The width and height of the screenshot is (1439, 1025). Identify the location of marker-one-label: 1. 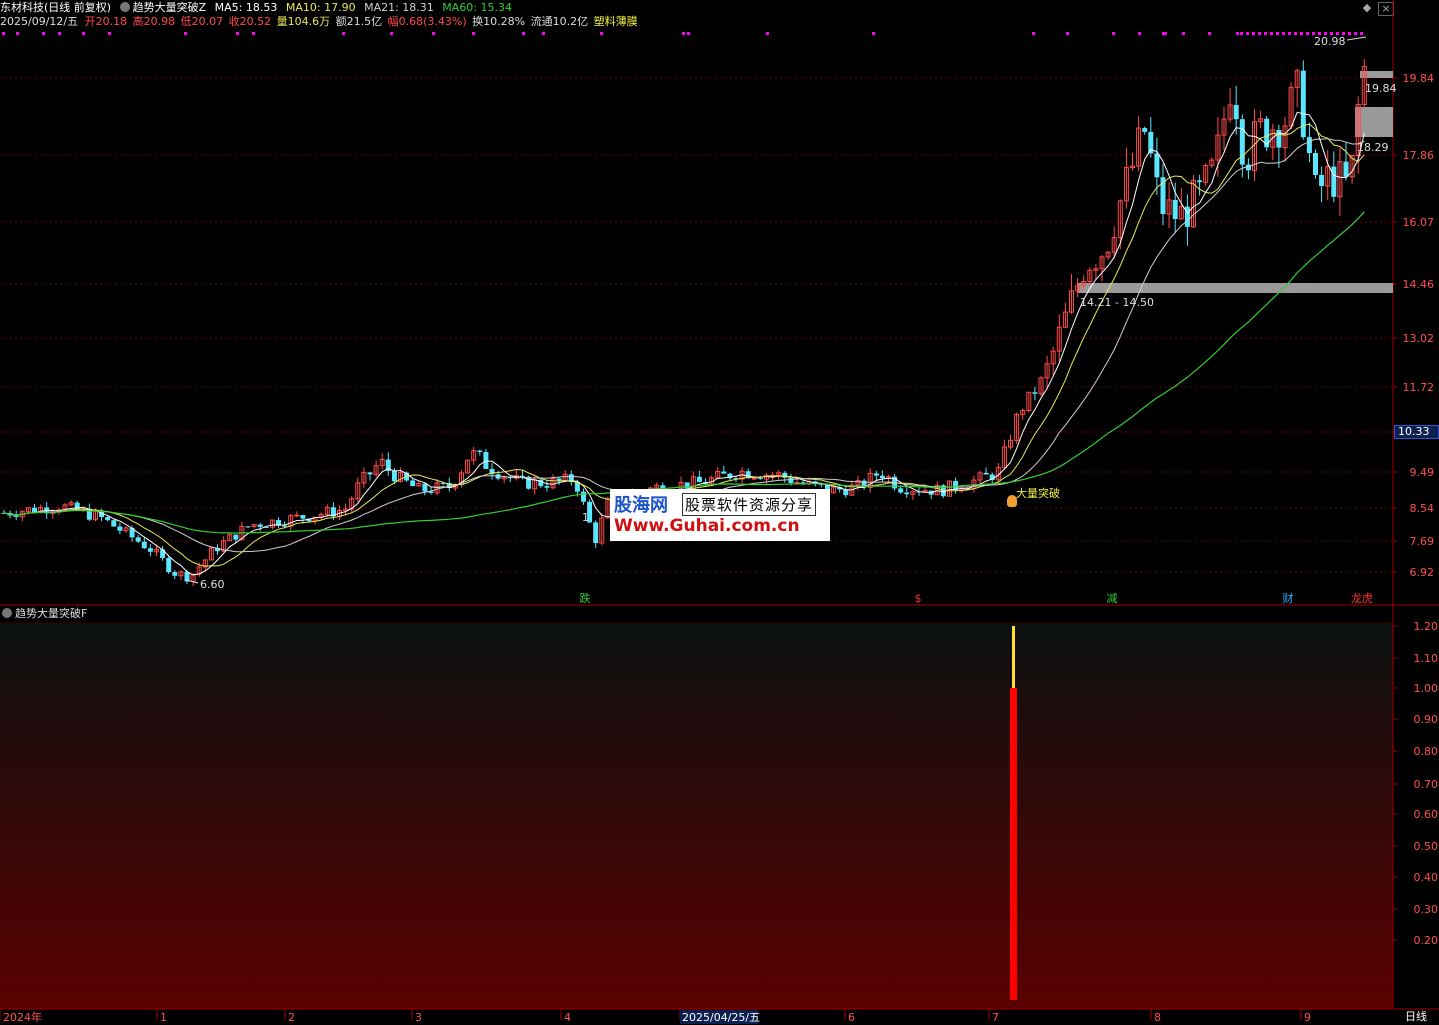
(585, 517).